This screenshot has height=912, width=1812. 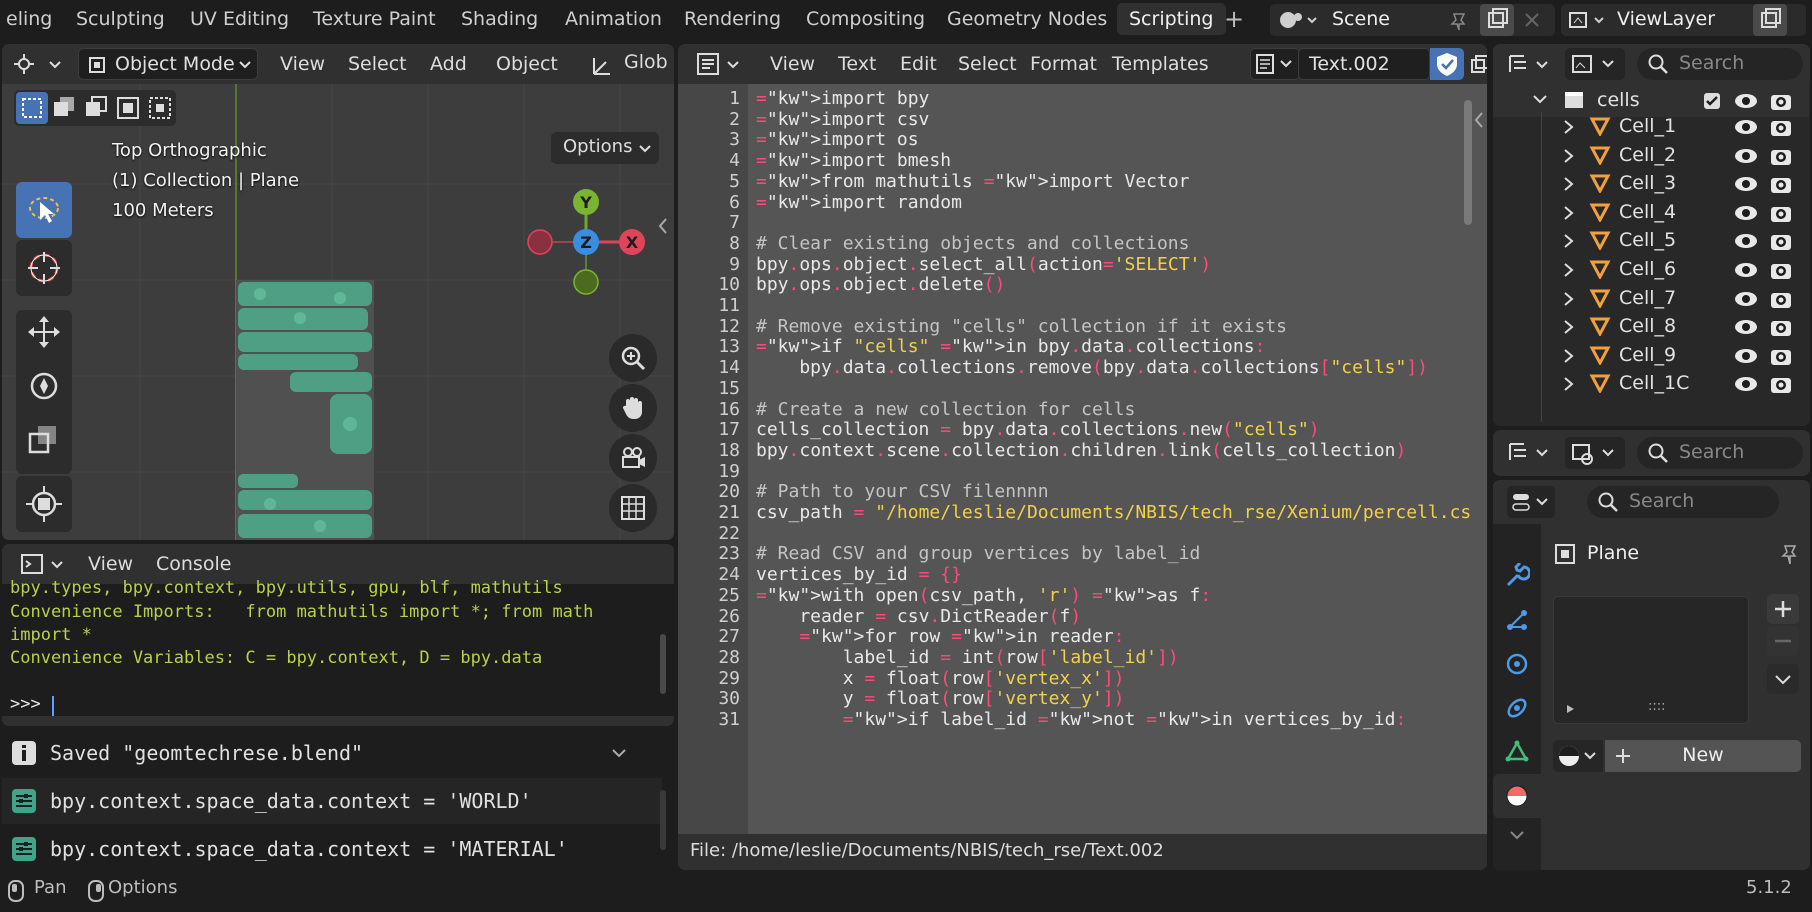 I want to click on options-dropdown: Options, so click(x=605, y=148).